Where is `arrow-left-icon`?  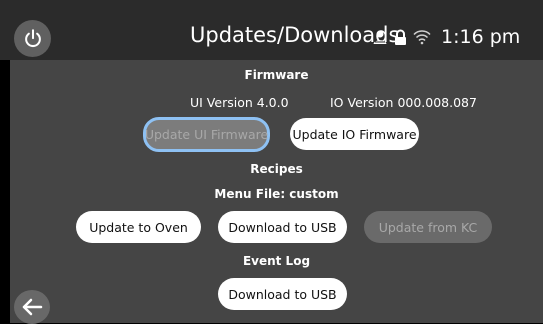
arrow-left-icon is located at coordinates (32, 307).